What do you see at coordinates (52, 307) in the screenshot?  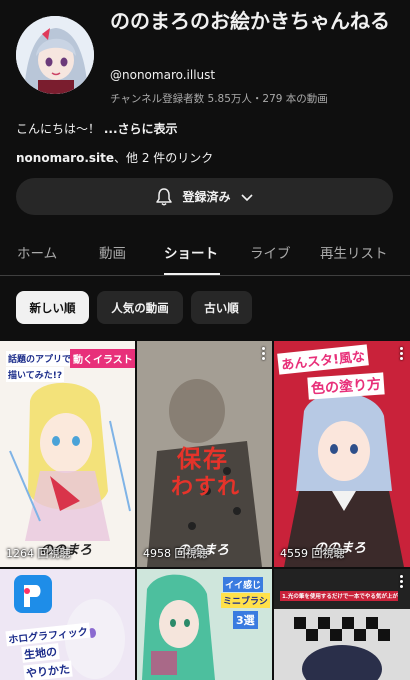 I see `chip-newest: 新しい順` at bounding box center [52, 307].